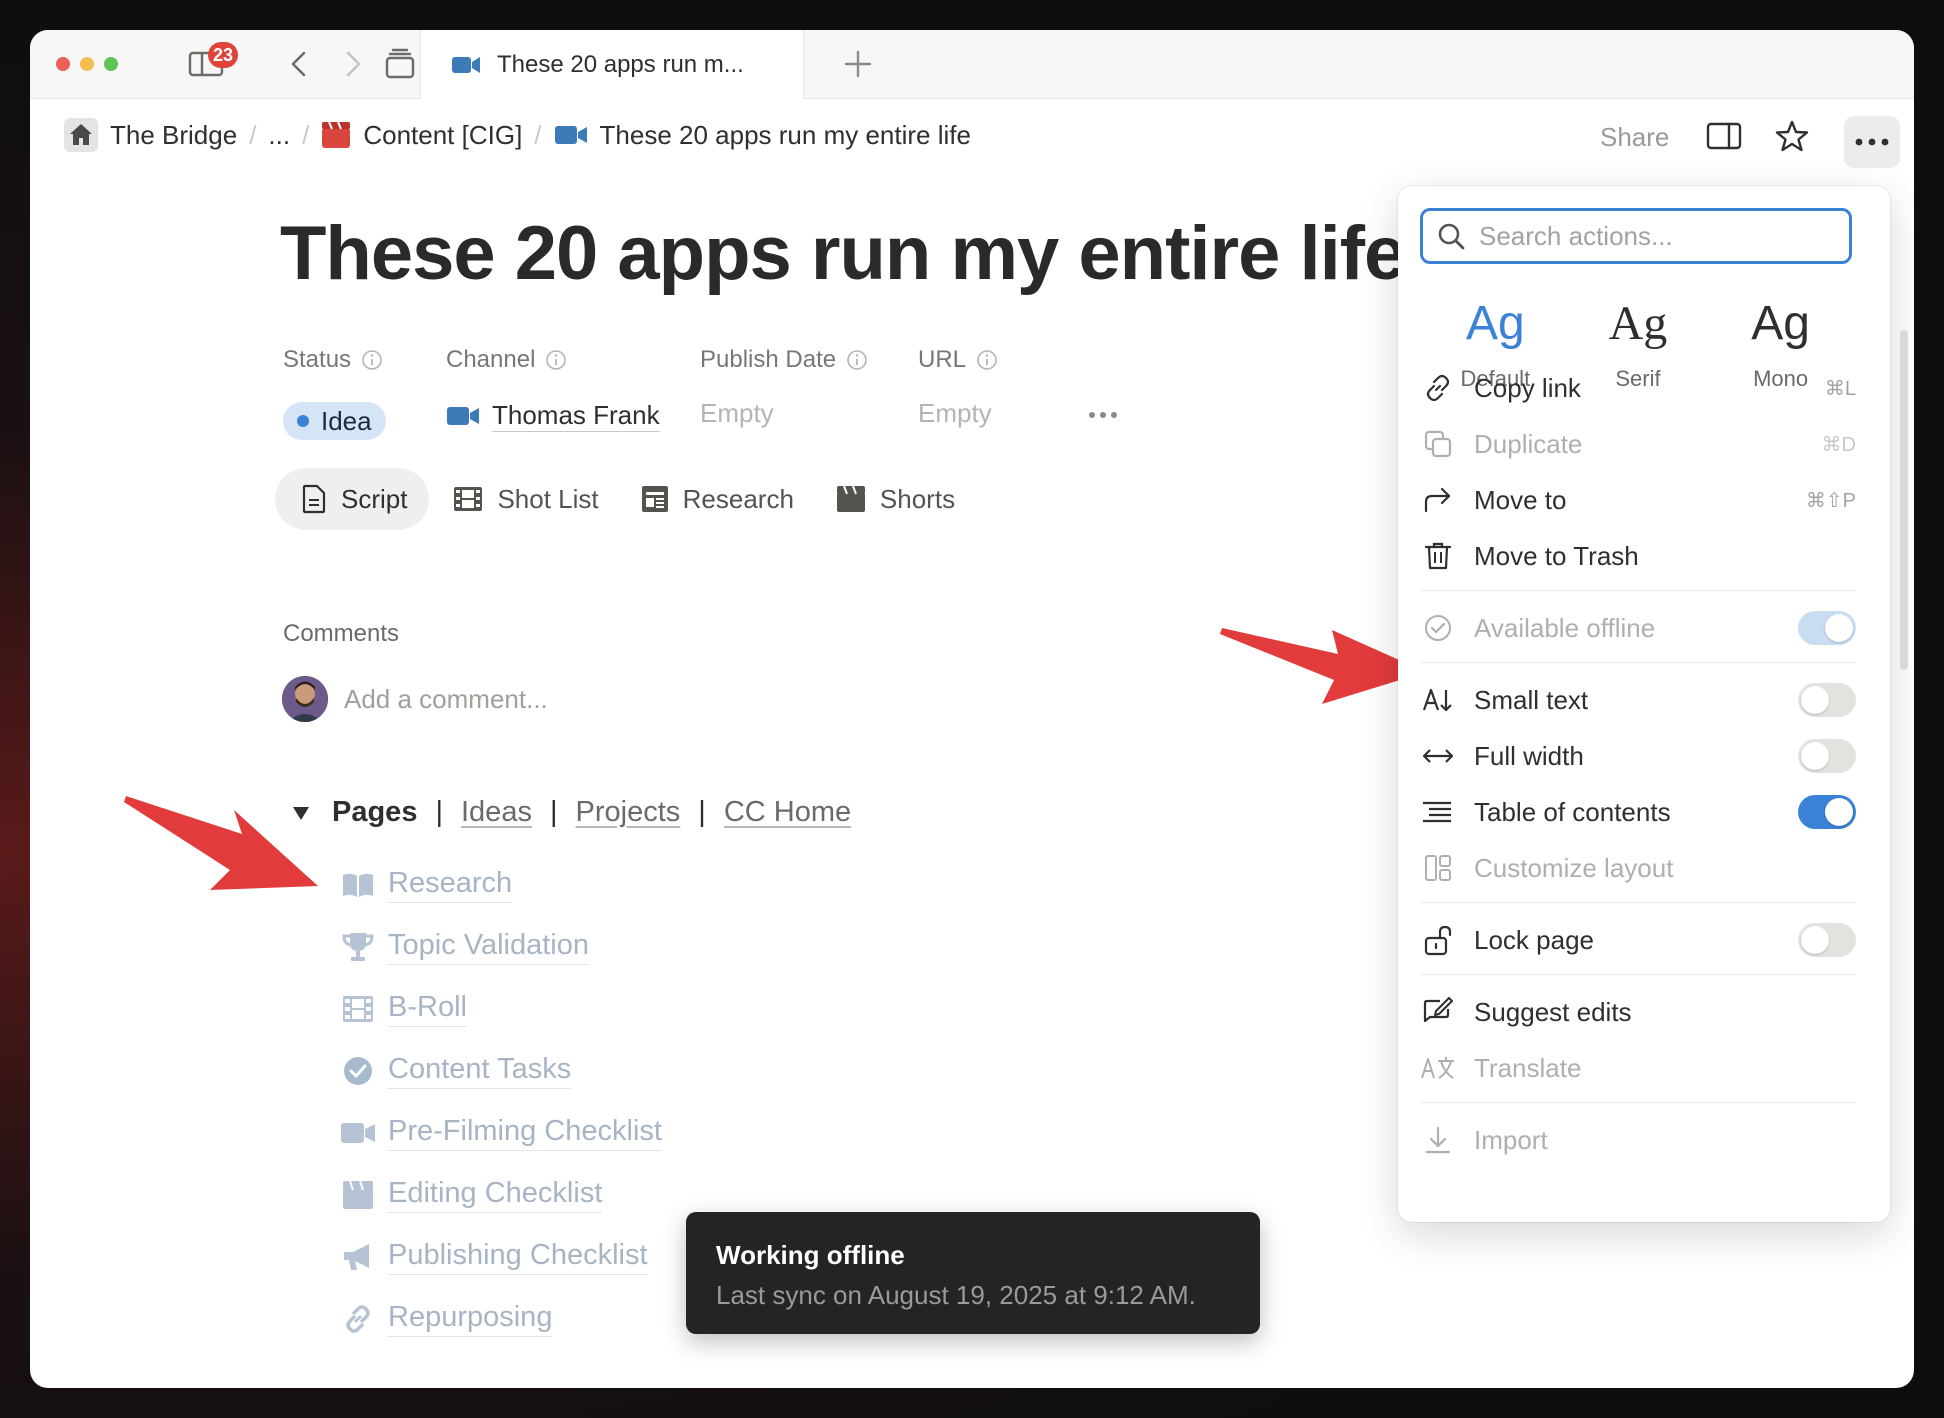  Describe the element at coordinates (111, 64) in the screenshot. I see `maximize-window-button` at that location.